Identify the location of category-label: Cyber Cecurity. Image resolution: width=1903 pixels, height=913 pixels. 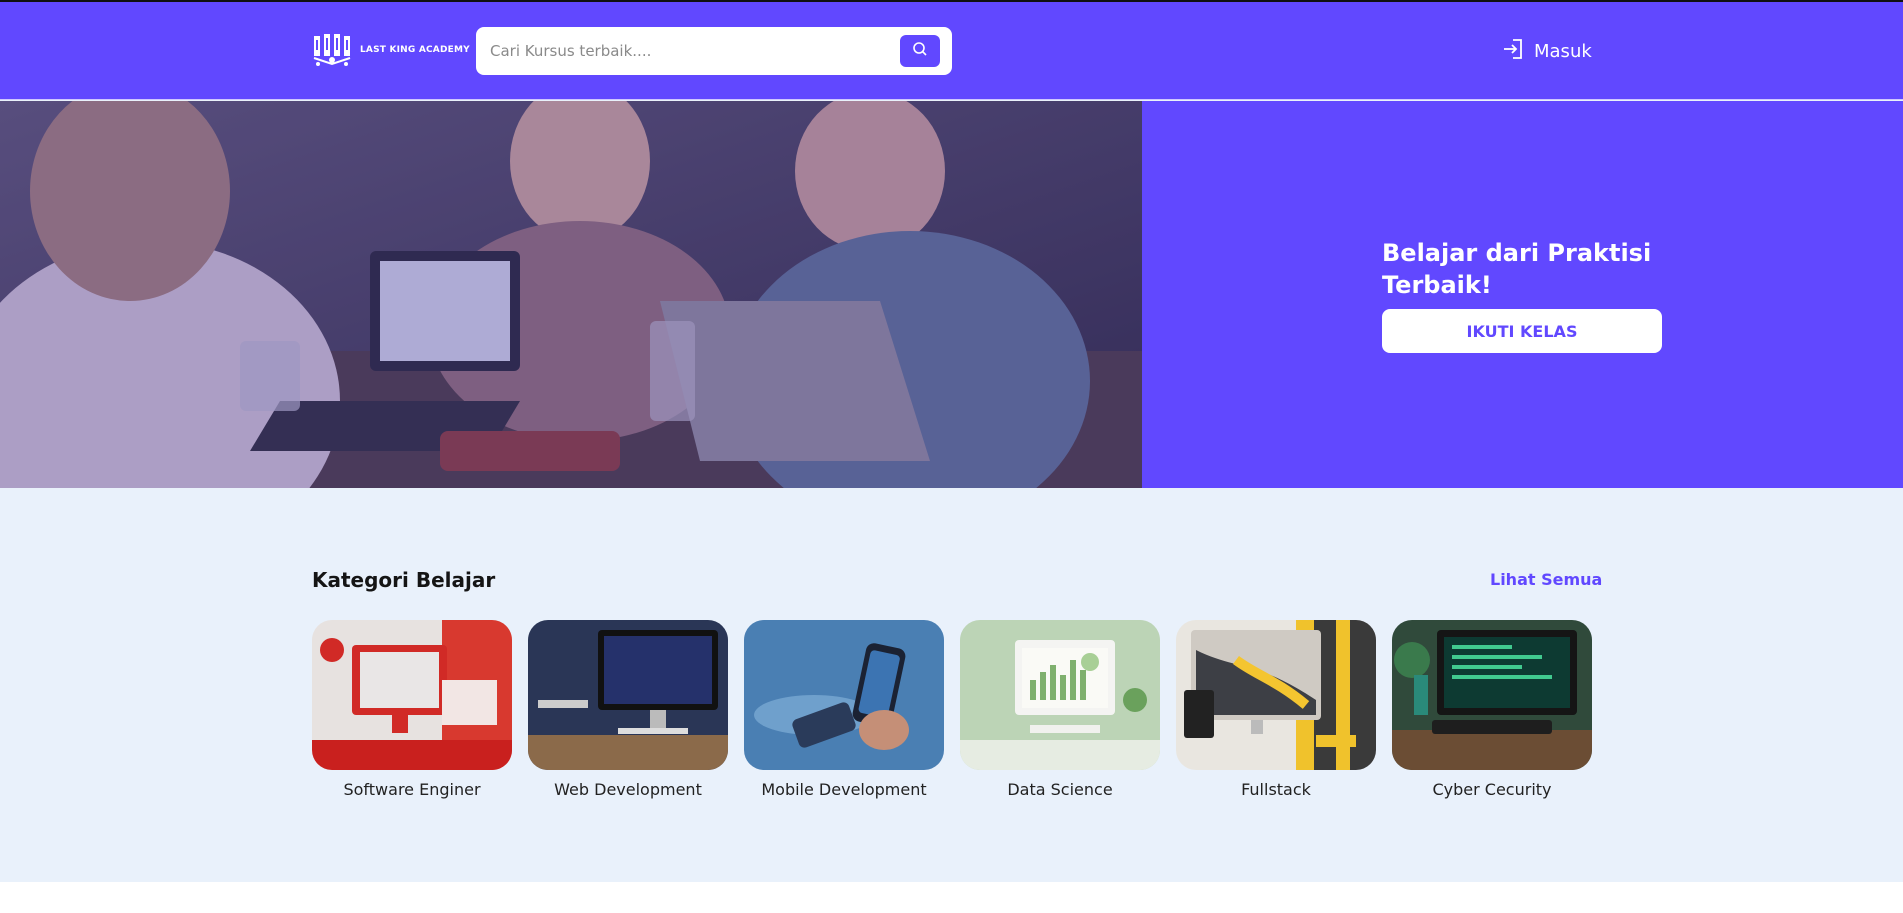
(1492, 789).